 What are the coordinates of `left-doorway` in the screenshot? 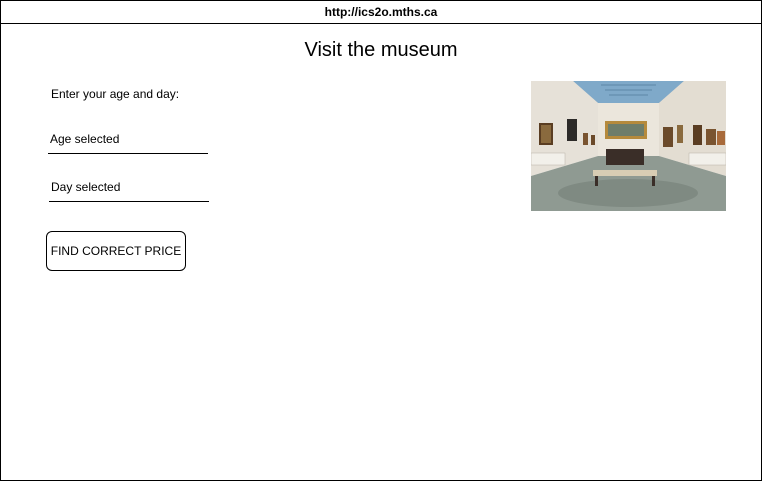 It's located at (572, 130).